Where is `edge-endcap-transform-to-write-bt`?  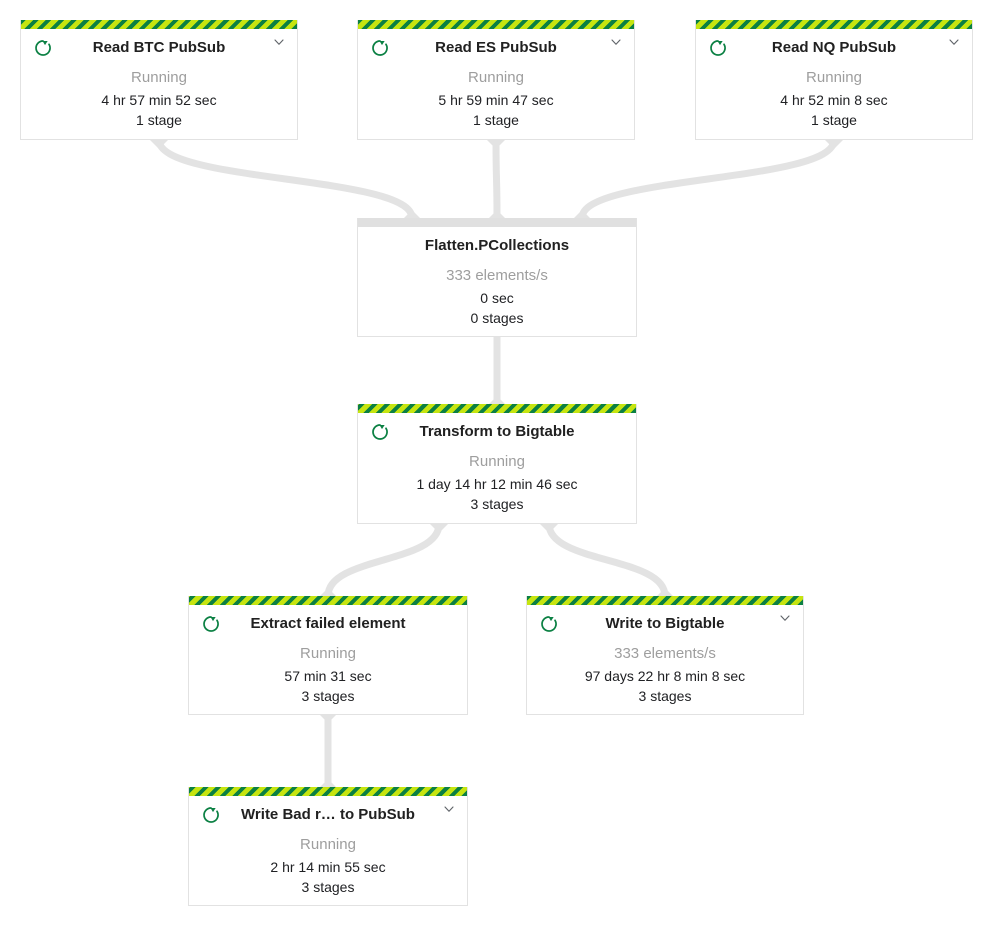 edge-endcap-transform-to-write-bt is located at coordinates (665, 592).